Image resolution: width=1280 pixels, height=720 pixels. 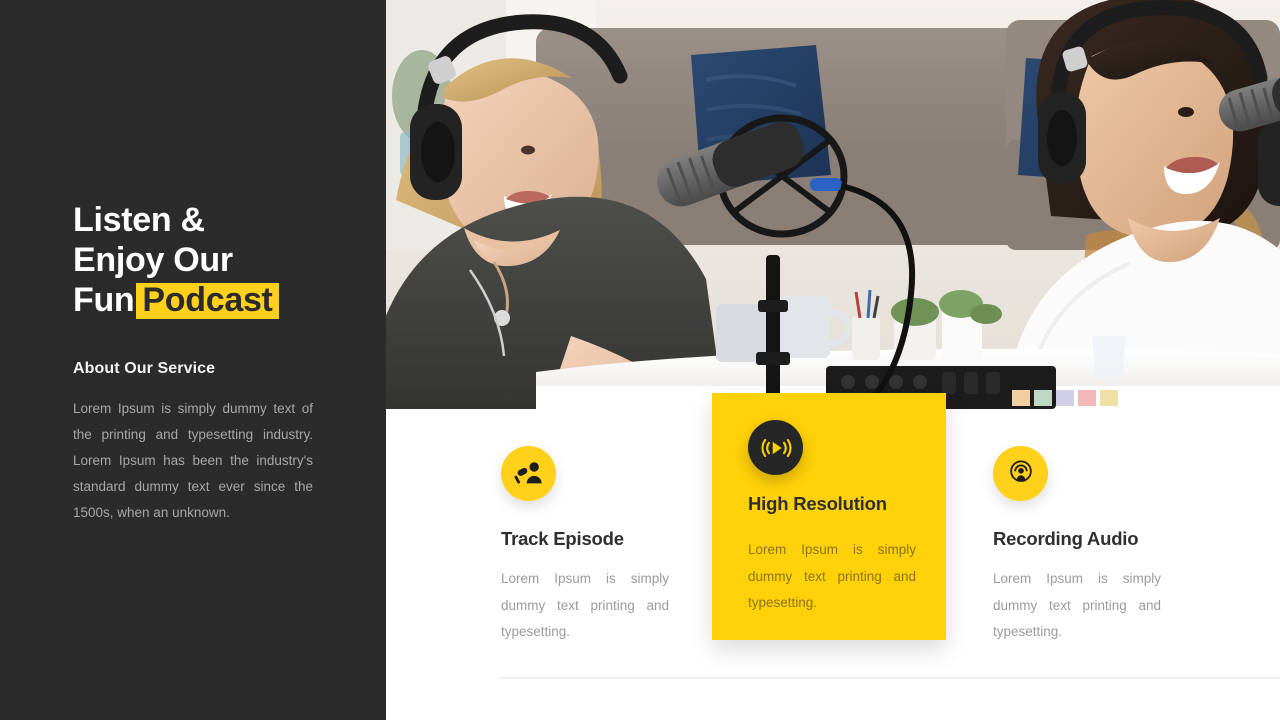 What do you see at coordinates (528, 473) in the screenshot?
I see `microphone-speaker-icon` at bounding box center [528, 473].